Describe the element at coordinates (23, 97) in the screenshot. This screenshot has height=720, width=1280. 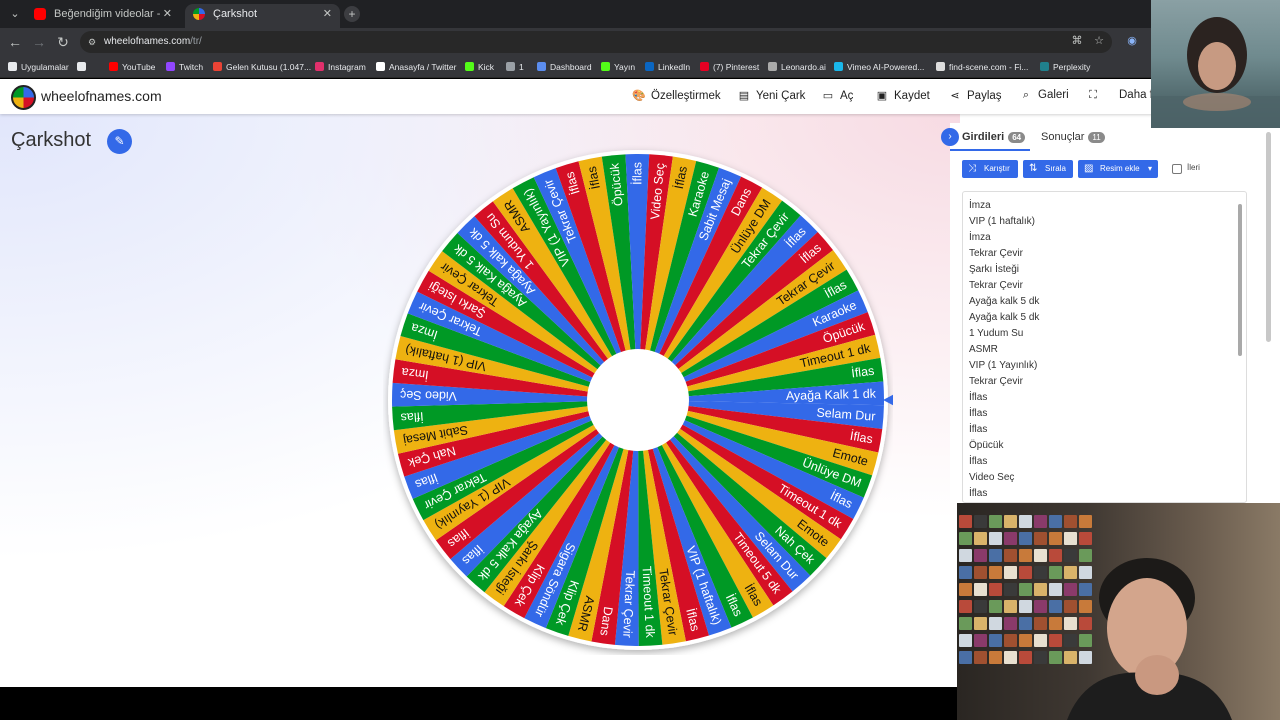
I see `wheel-logo-icon` at that location.